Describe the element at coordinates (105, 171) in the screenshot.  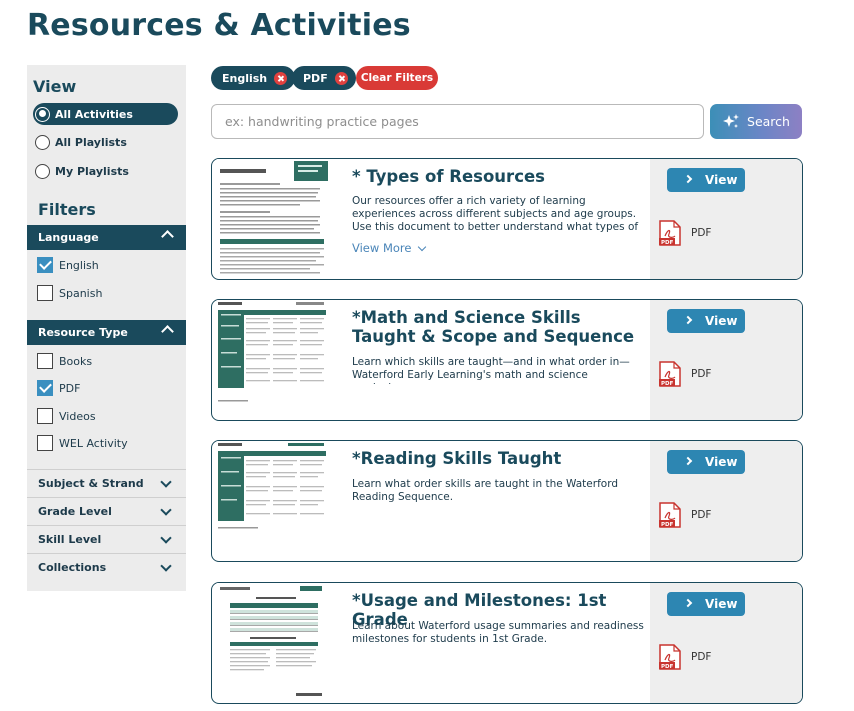
I see `view-option-my-playlists: My Playlists` at that location.